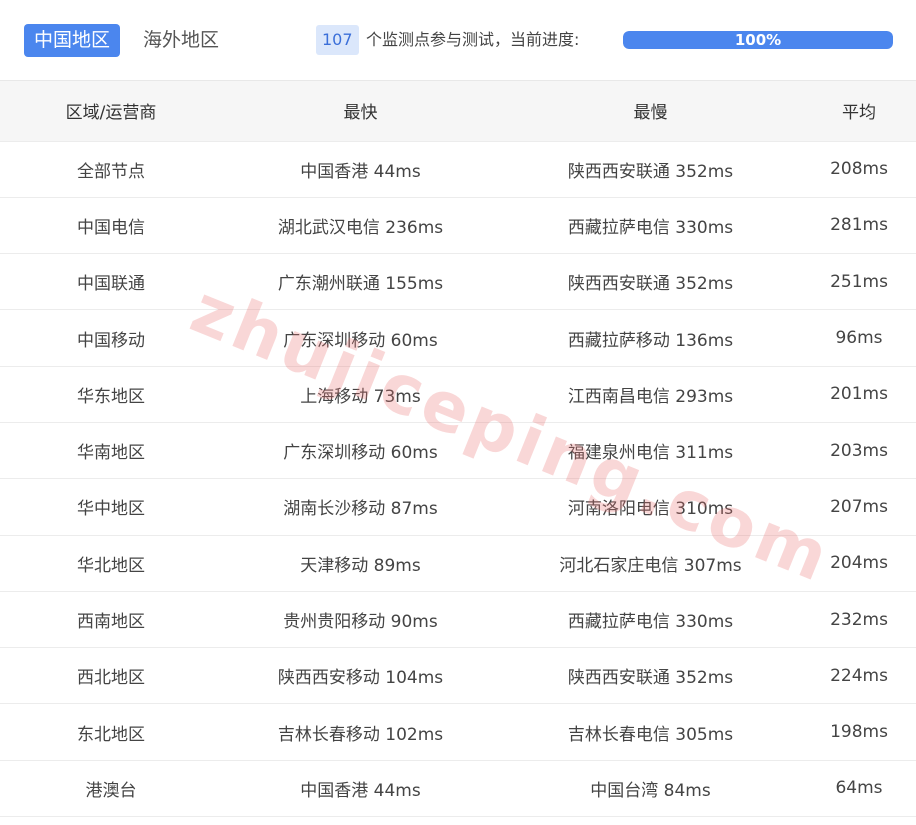  What do you see at coordinates (111, 169) in the screenshot?
I see `cell-region: 全部节点` at bounding box center [111, 169].